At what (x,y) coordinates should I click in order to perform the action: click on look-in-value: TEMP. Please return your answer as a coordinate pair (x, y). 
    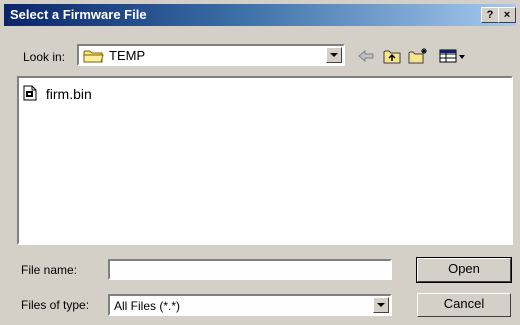
    Looking at the image, I should click on (127, 55).